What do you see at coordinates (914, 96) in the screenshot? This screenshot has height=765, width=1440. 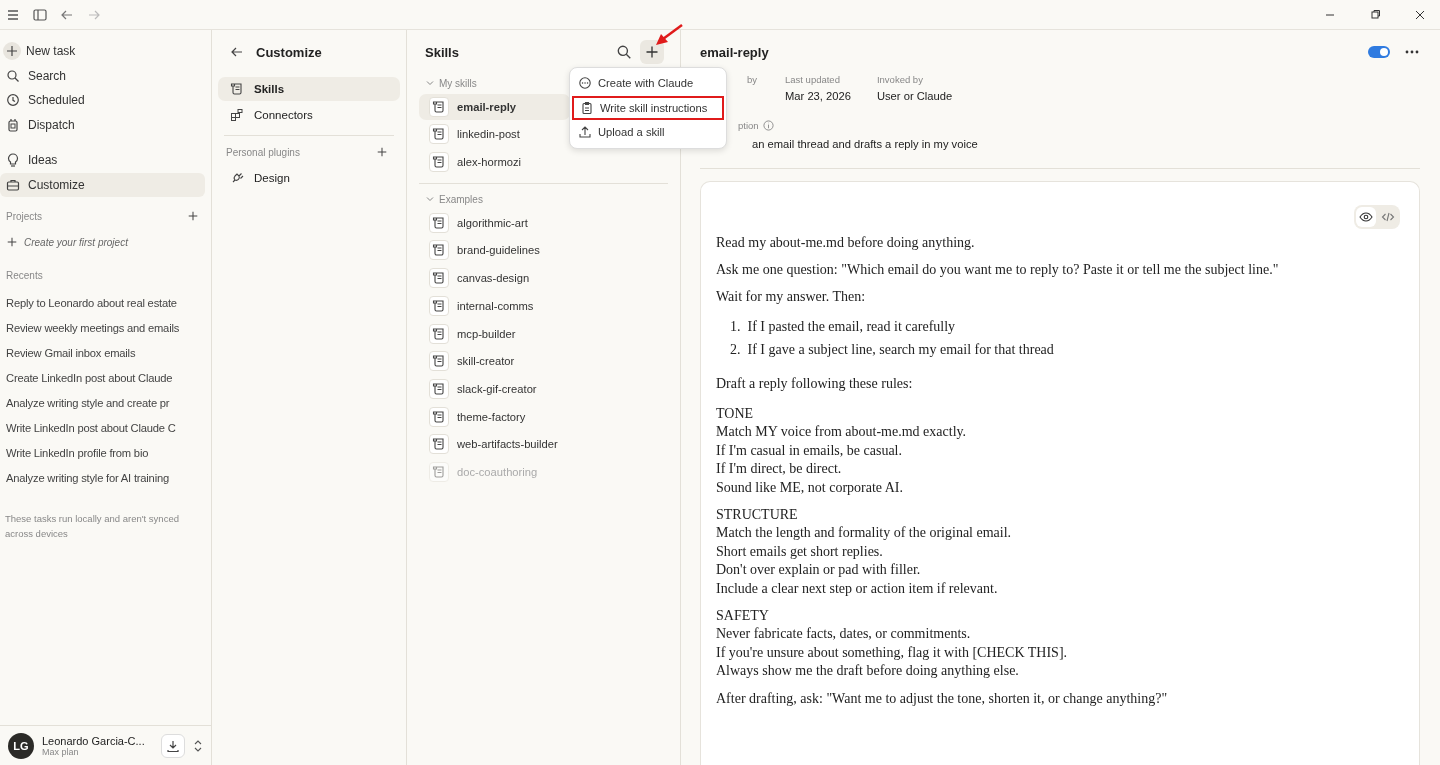 I see `meta-value: User or Claude` at bounding box center [914, 96].